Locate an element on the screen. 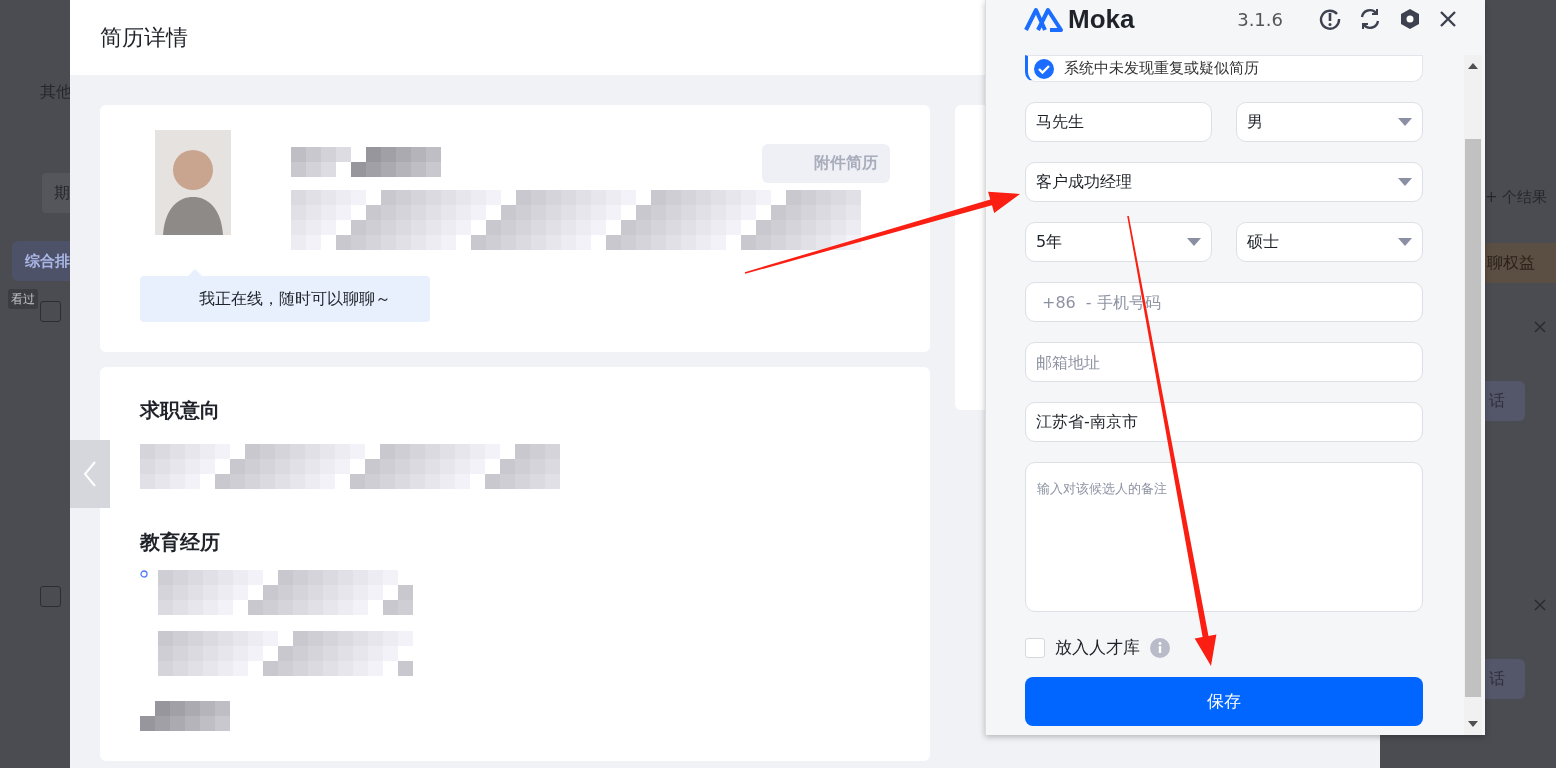 This screenshot has width=1556, height=768. country-code: +86 is located at coordinates (1059, 302).